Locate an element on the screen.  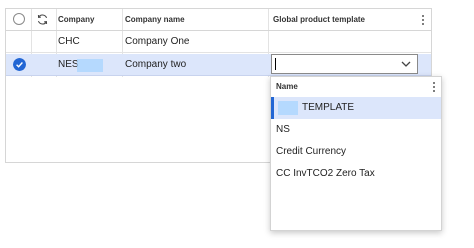
lookup-option-label: NS is located at coordinates (283, 129).